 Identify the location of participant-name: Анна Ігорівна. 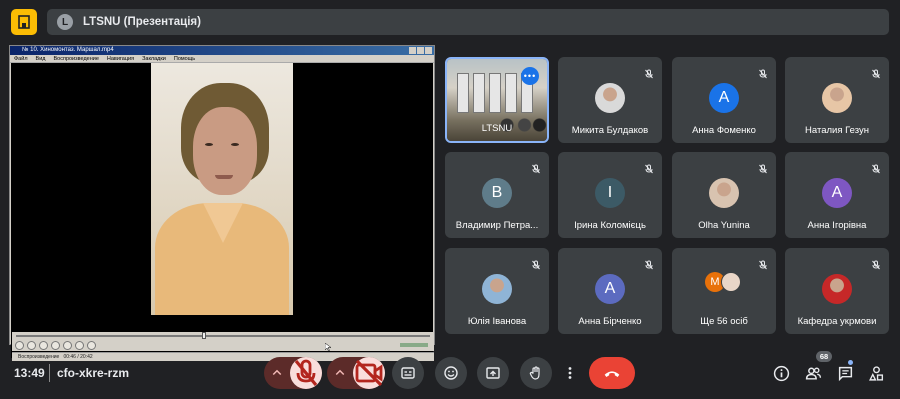
(837, 225).